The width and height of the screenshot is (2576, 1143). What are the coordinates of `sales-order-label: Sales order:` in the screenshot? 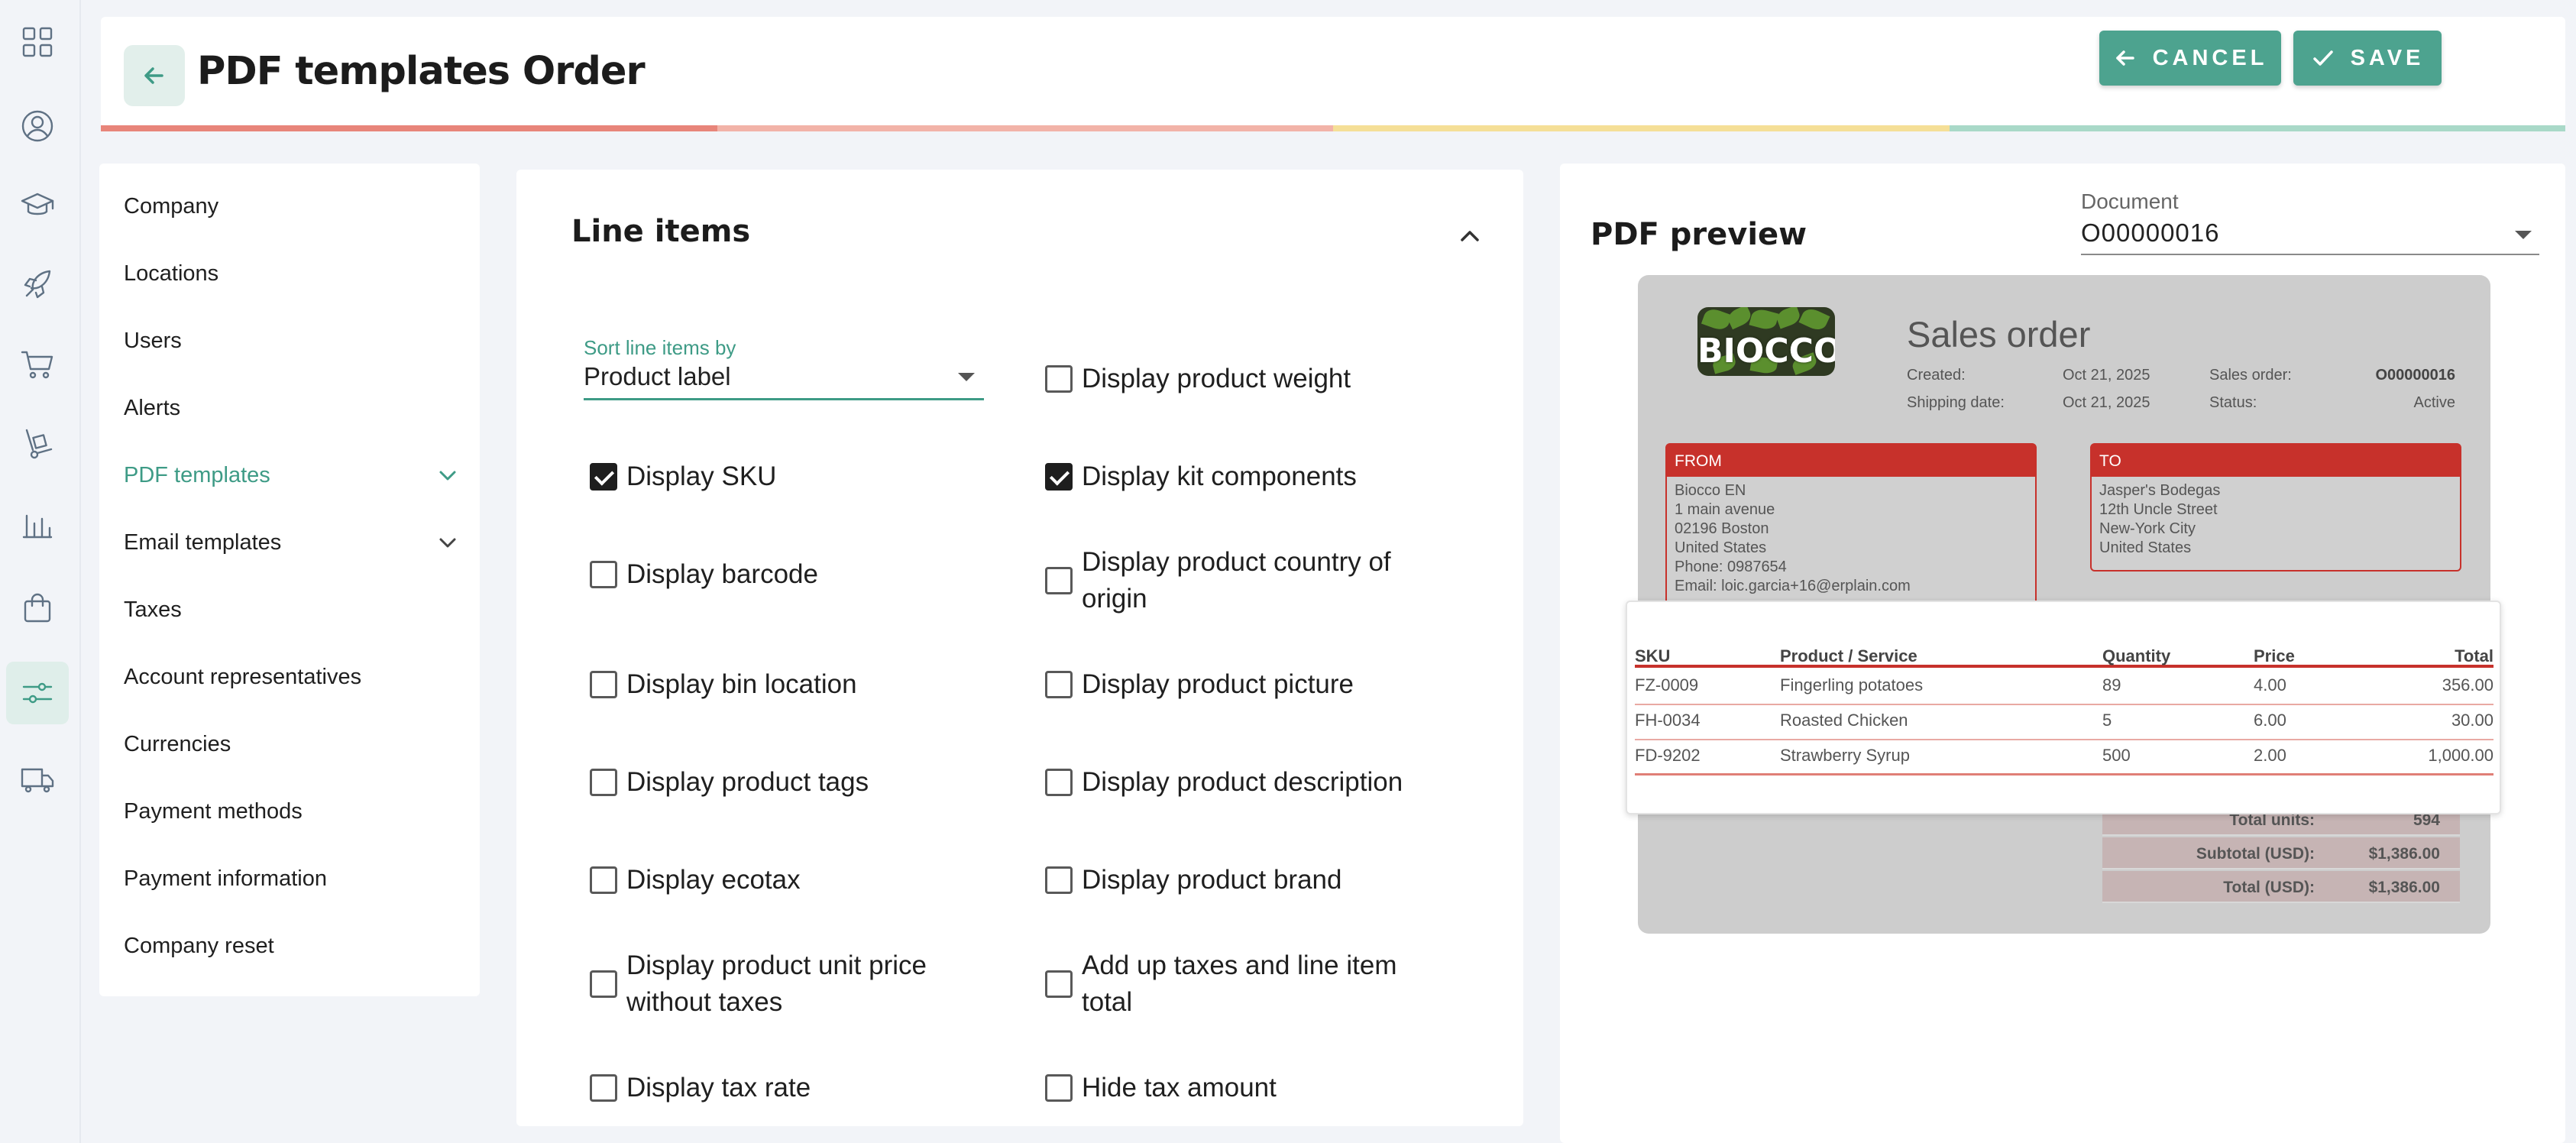 It's located at (2250, 375).